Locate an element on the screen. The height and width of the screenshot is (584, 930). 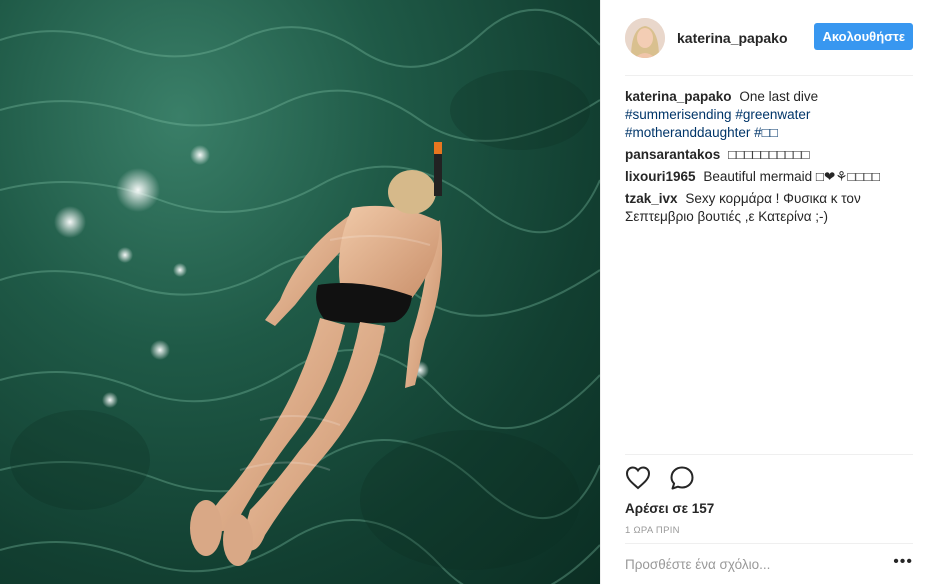
username-link: katerina_papako is located at coordinates (732, 38).